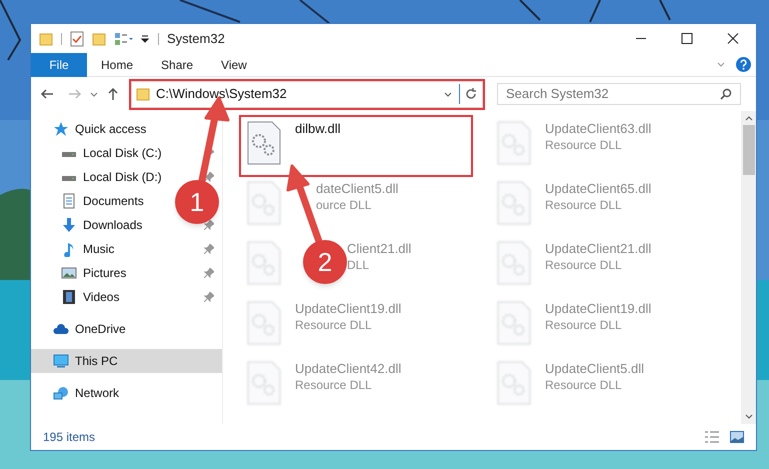 The width and height of the screenshot is (769, 469). Describe the element at coordinates (712, 437) in the screenshot. I see `details-view-icon` at that location.